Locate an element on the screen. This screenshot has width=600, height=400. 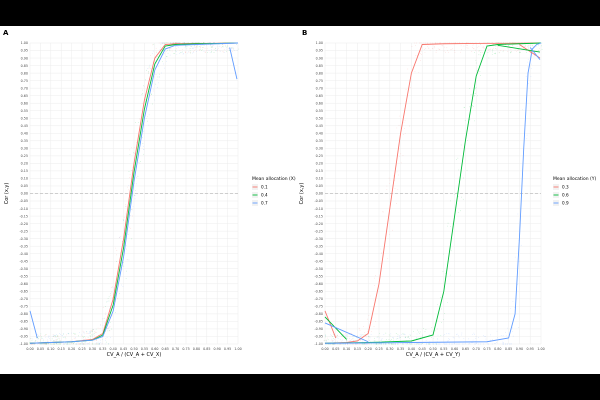
y-tick-label: -0.20 is located at coordinates (318, 224).